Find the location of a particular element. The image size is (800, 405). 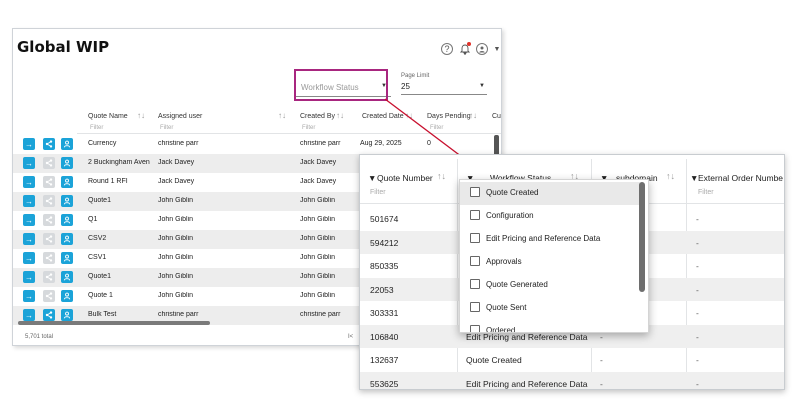

cell-created-by: christine parr is located at coordinates (320, 314).